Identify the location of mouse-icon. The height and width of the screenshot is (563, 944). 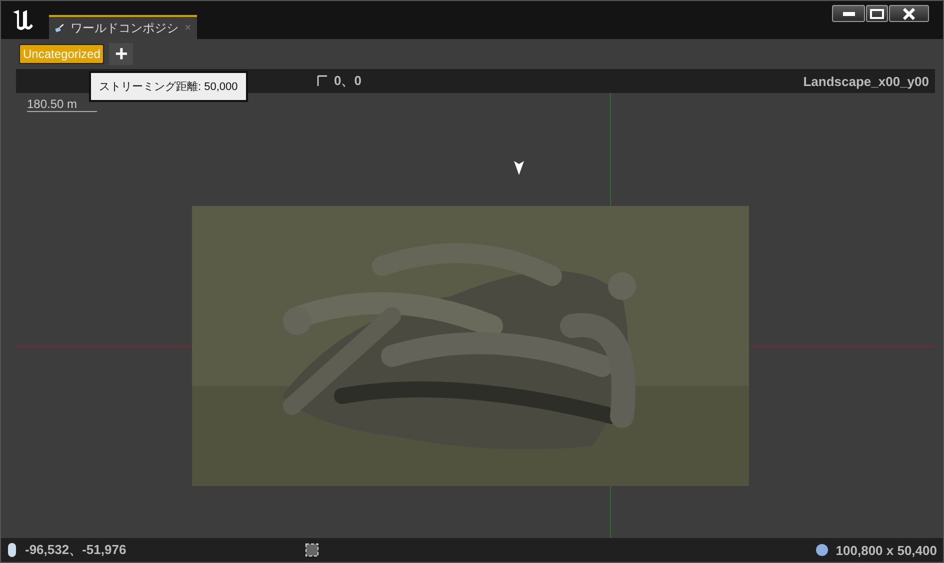
(12, 550).